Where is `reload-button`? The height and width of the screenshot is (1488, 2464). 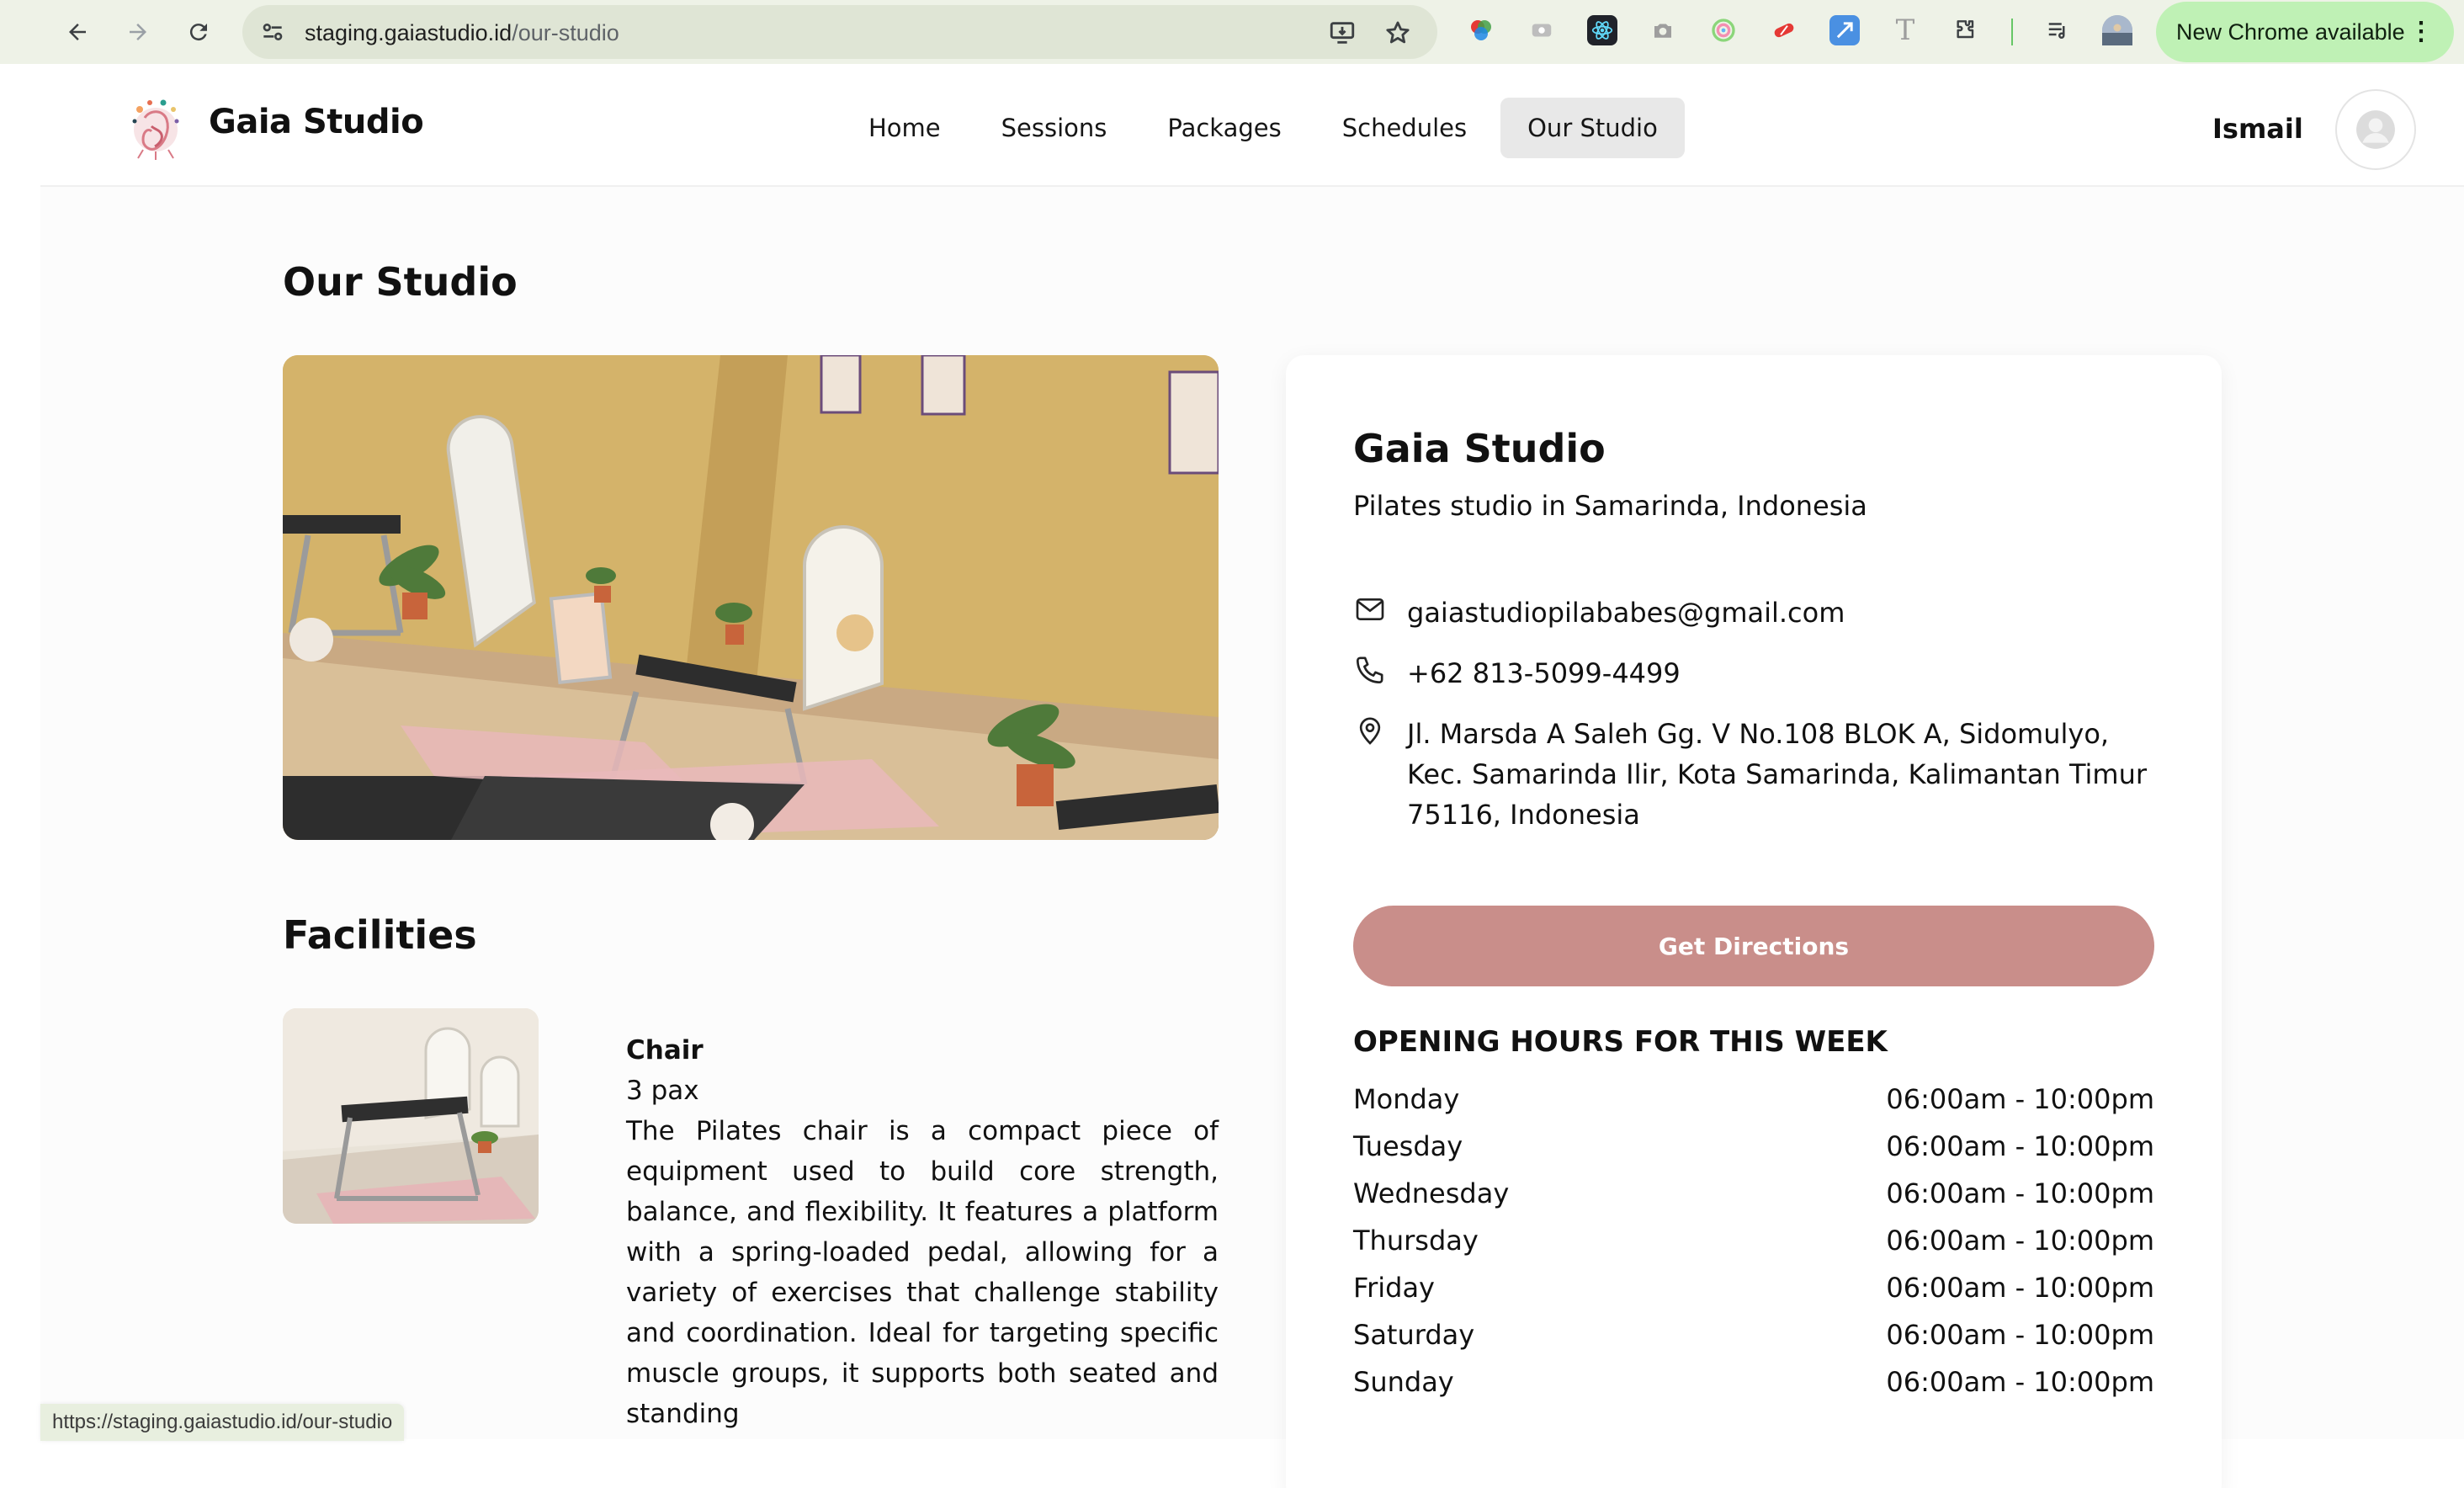
reload-button is located at coordinates (198, 32).